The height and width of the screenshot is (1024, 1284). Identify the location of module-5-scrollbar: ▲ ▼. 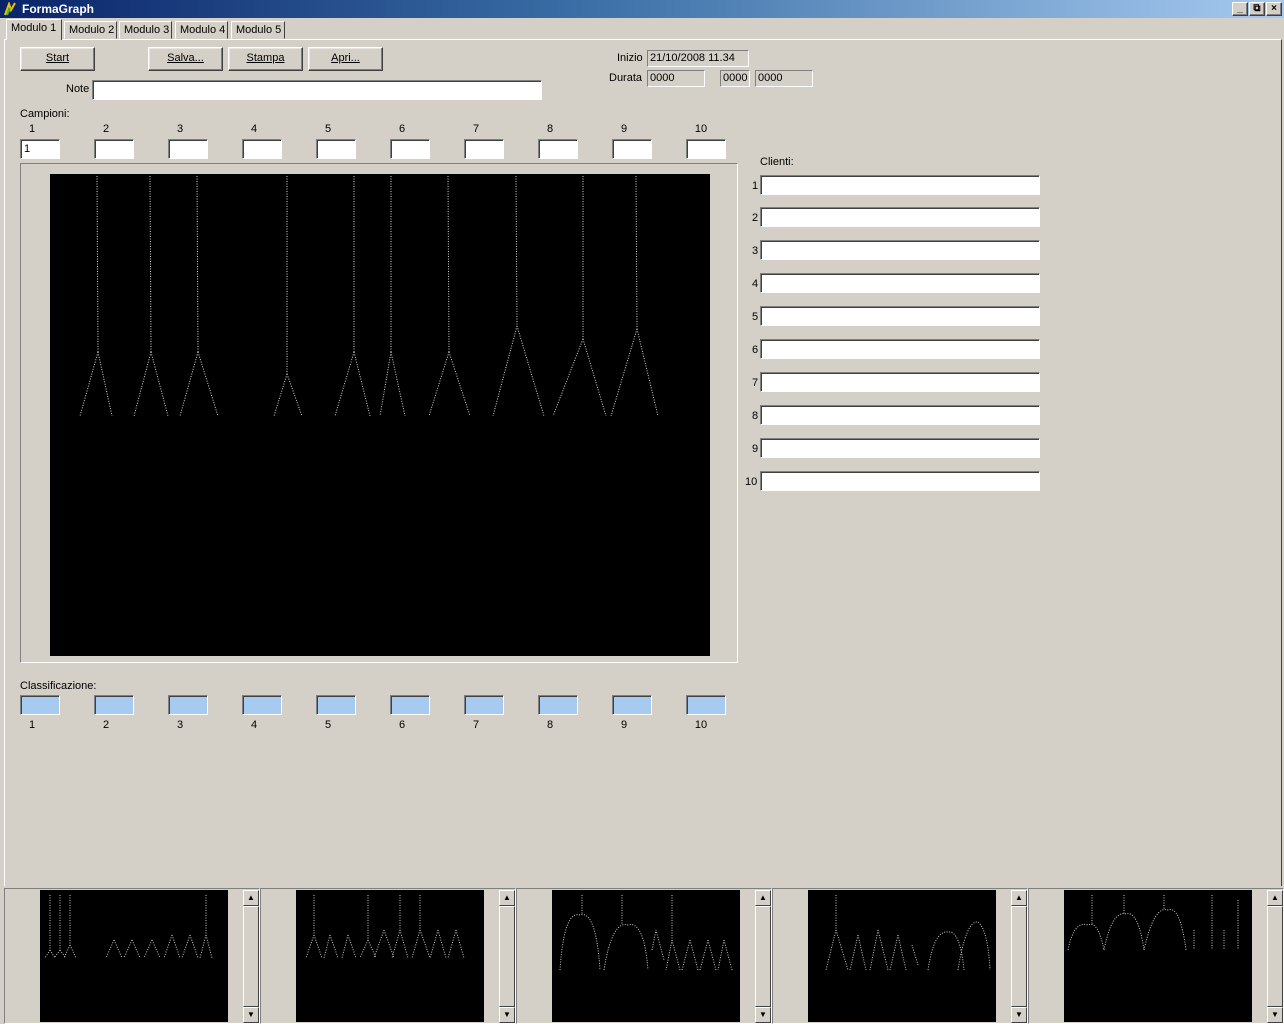
(1275, 956).